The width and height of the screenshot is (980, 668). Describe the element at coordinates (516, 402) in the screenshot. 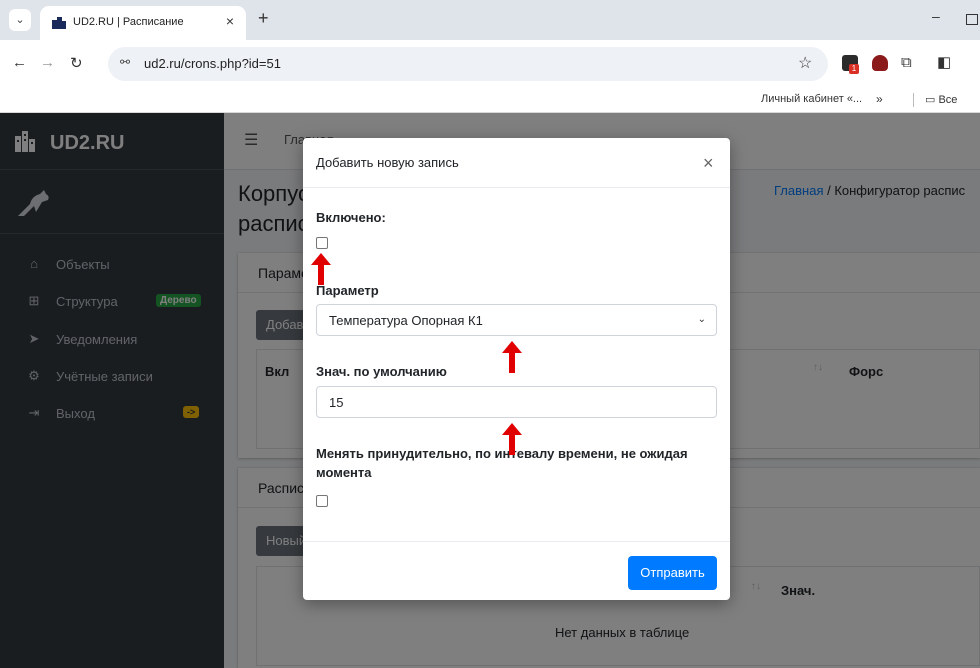

I see `default-value-input: 15` at that location.